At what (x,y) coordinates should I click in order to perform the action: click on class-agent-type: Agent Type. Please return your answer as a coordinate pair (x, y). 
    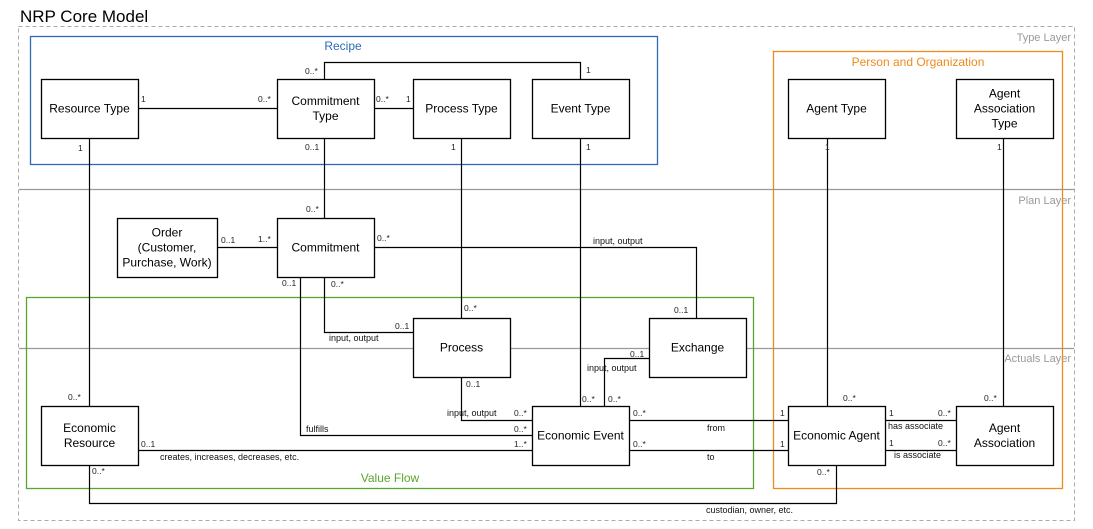
    Looking at the image, I should click on (837, 109).